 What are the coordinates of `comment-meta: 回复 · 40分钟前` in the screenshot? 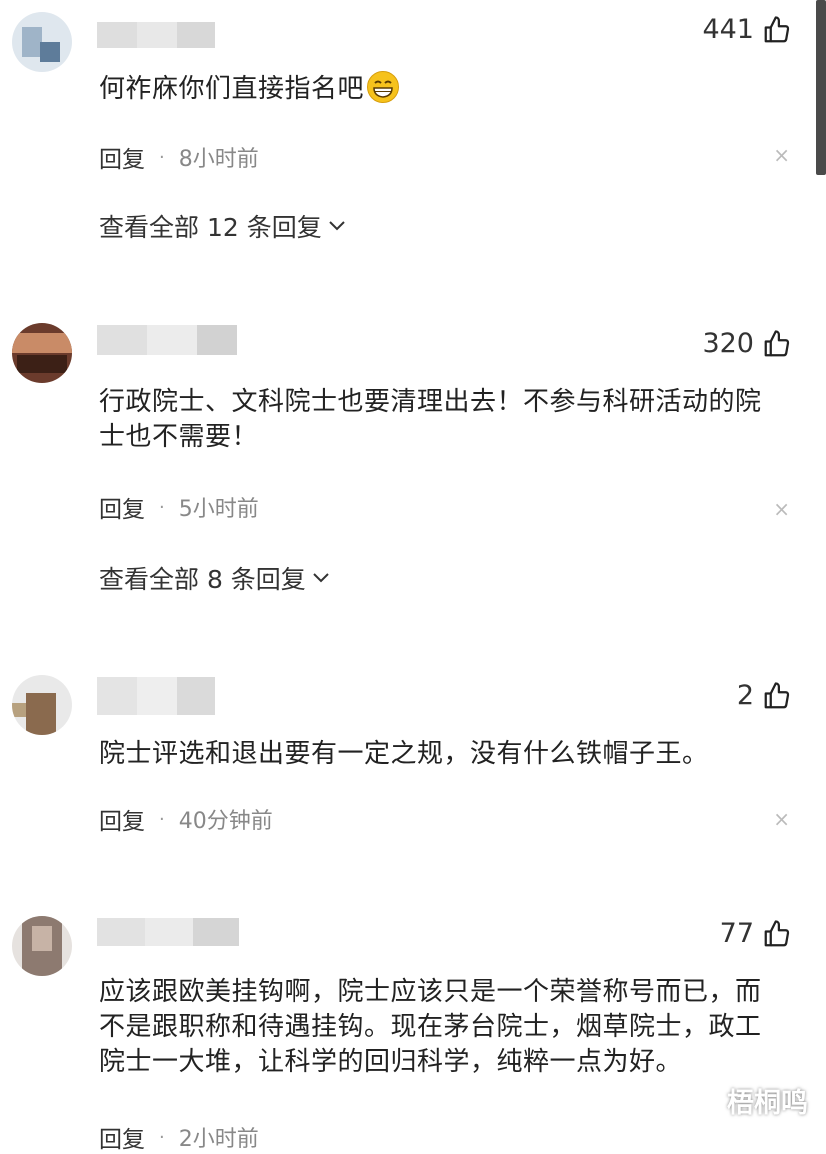 It's located at (186, 819).